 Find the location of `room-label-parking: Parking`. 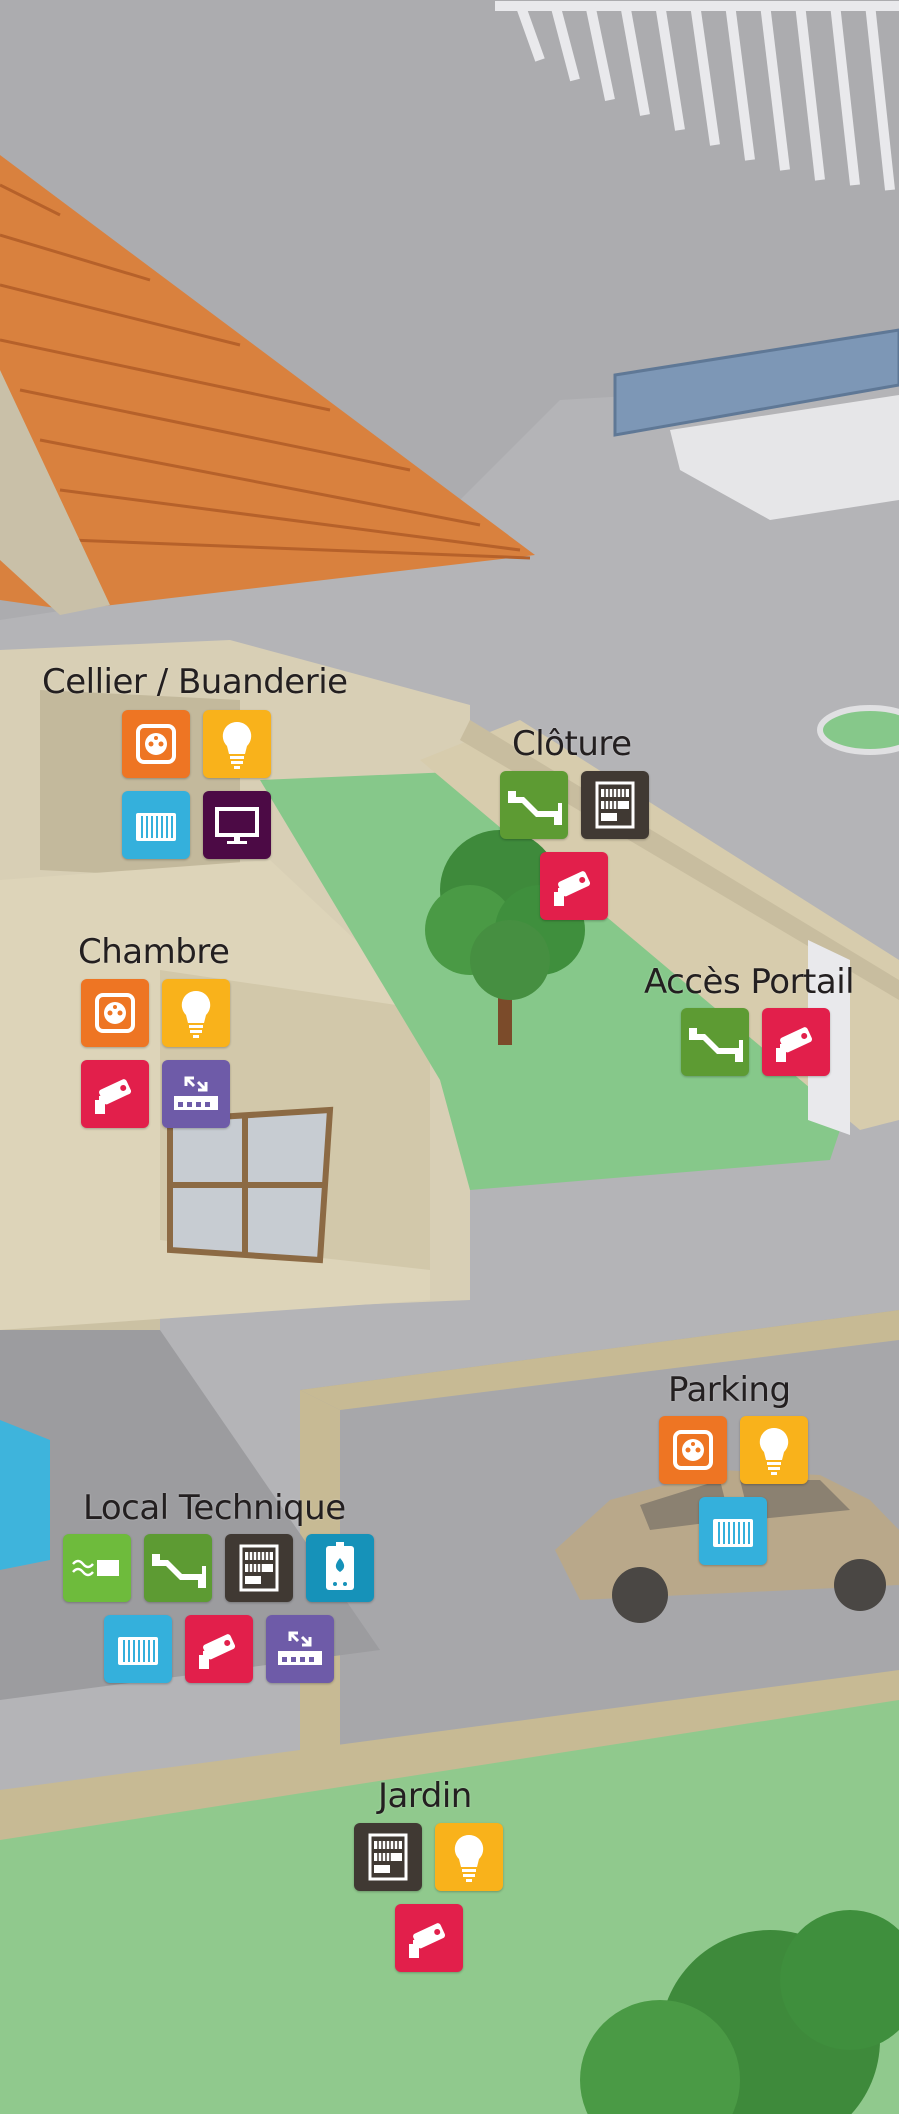

room-label-parking: Parking is located at coordinates (729, 1390).